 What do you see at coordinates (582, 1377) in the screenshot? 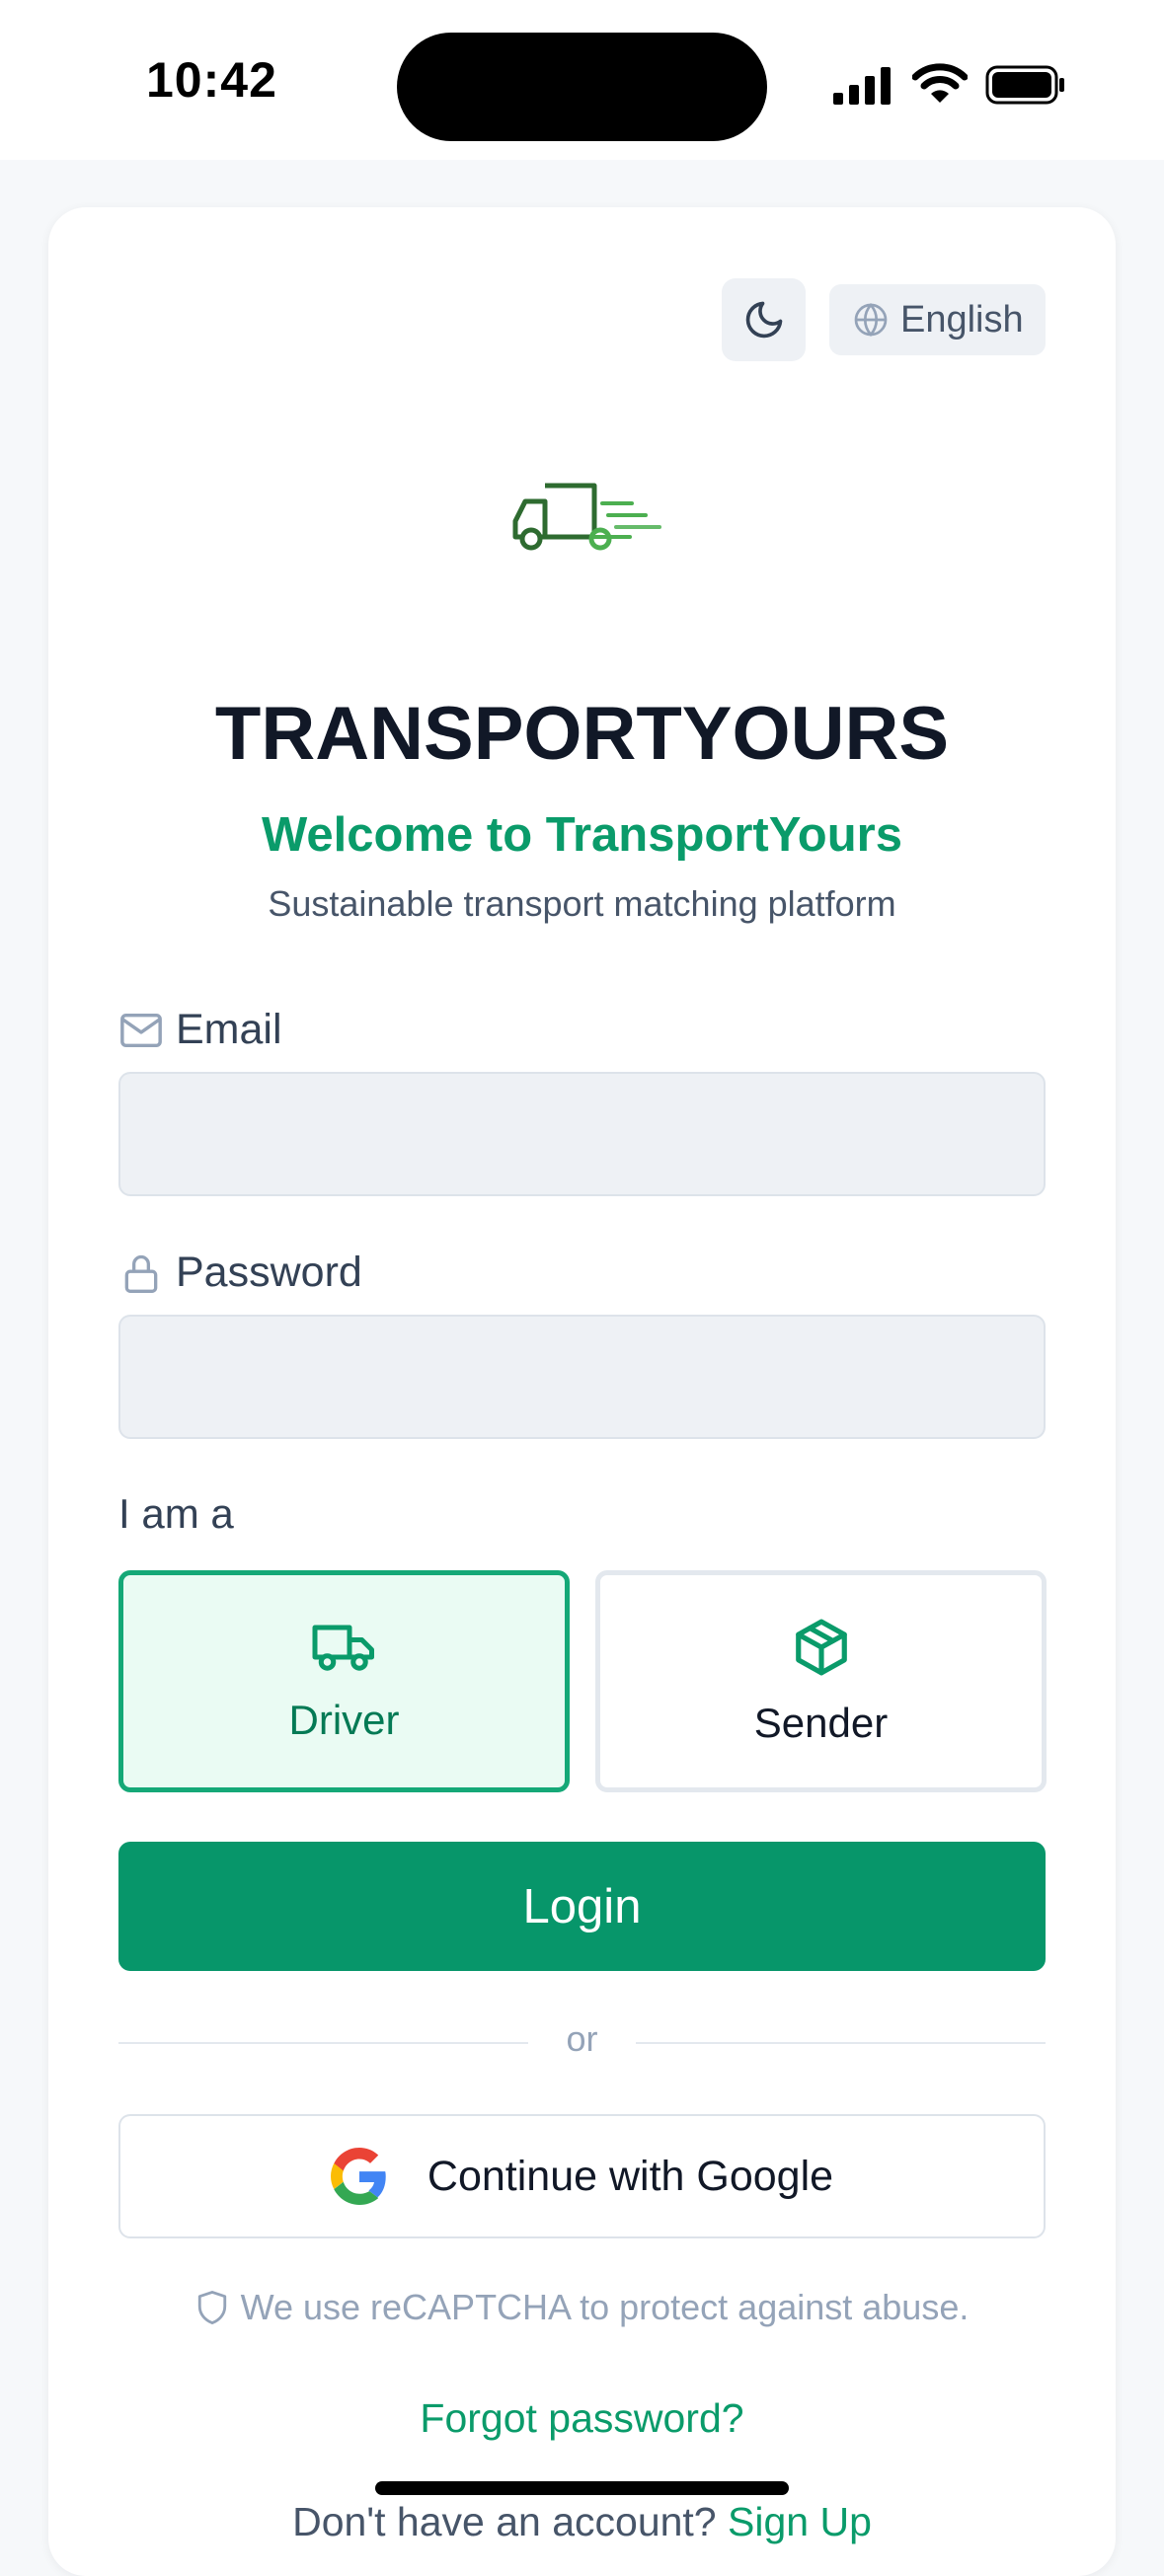
I see `password-input` at bounding box center [582, 1377].